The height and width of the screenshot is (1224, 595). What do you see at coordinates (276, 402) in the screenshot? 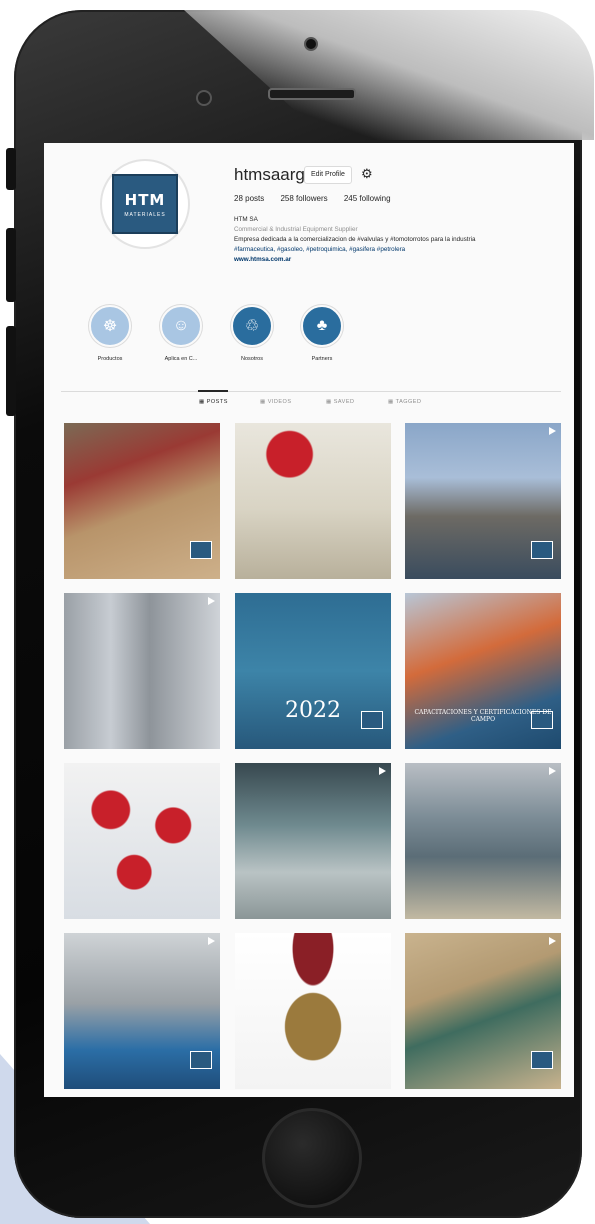
I see `tab-videos: ▦ VIDEOS` at bounding box center [276, 402].